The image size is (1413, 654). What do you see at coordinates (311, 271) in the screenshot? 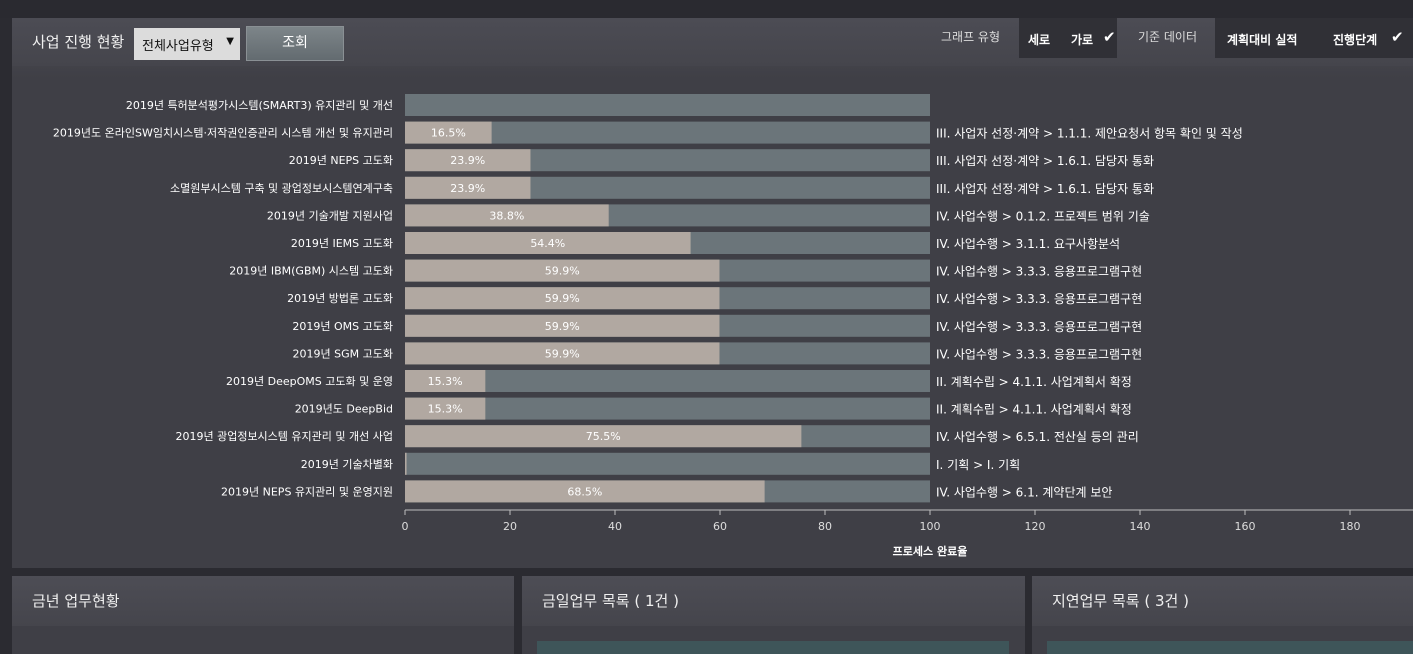
I see `category-label: 2019년 IBM(GBM) 시스템 고도화` at bounding box center [311, 271].